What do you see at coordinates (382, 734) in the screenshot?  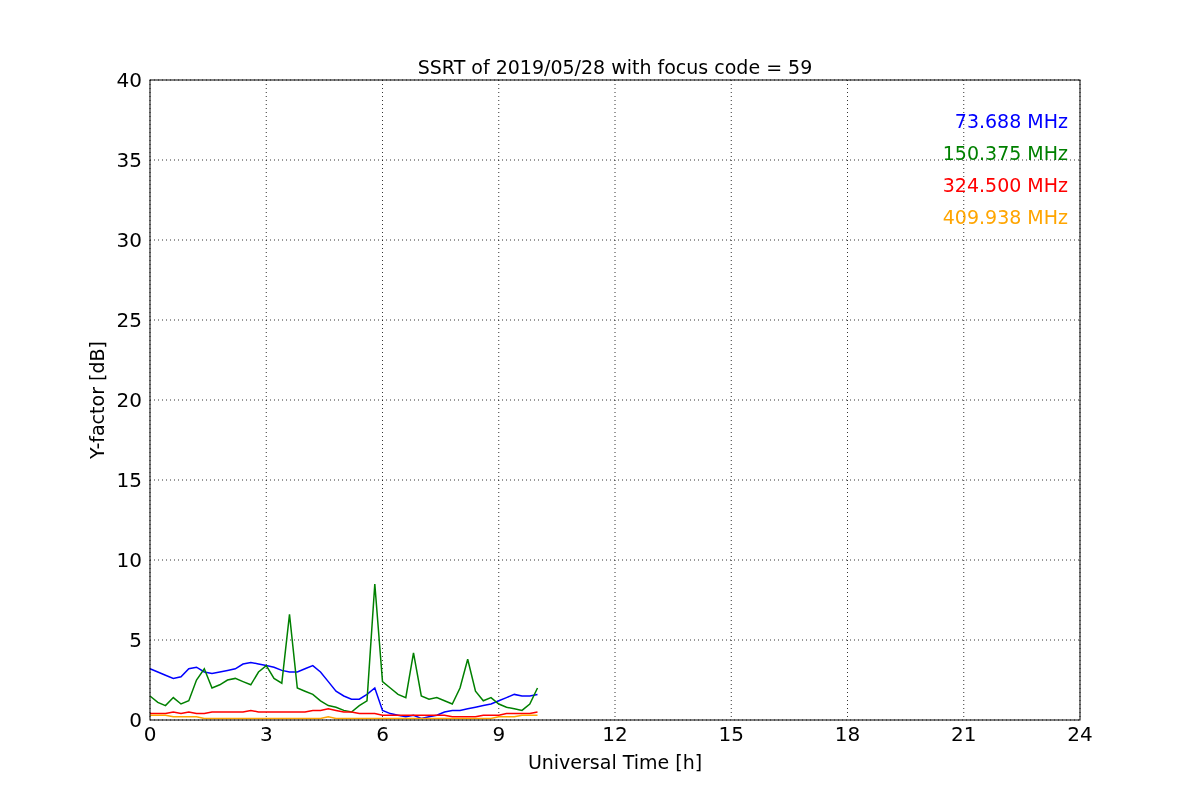 I see `x-tick-label: 6` at bounding box center [382, 734].